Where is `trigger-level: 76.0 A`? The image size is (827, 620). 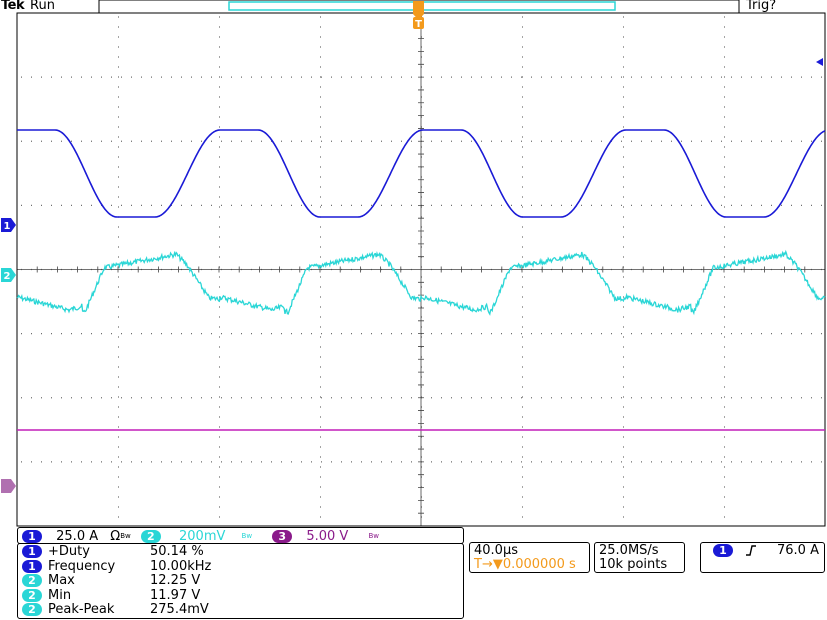
trigger-level: 76.0 A is located at coordinates (798, 550).